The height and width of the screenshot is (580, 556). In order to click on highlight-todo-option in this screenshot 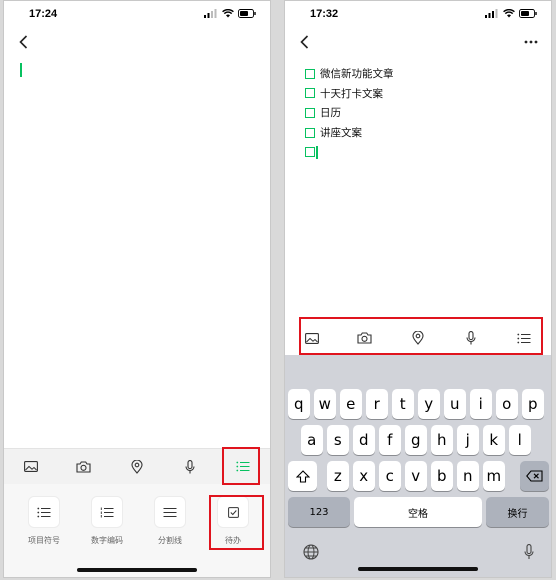, I will do `click(236, 522)`.